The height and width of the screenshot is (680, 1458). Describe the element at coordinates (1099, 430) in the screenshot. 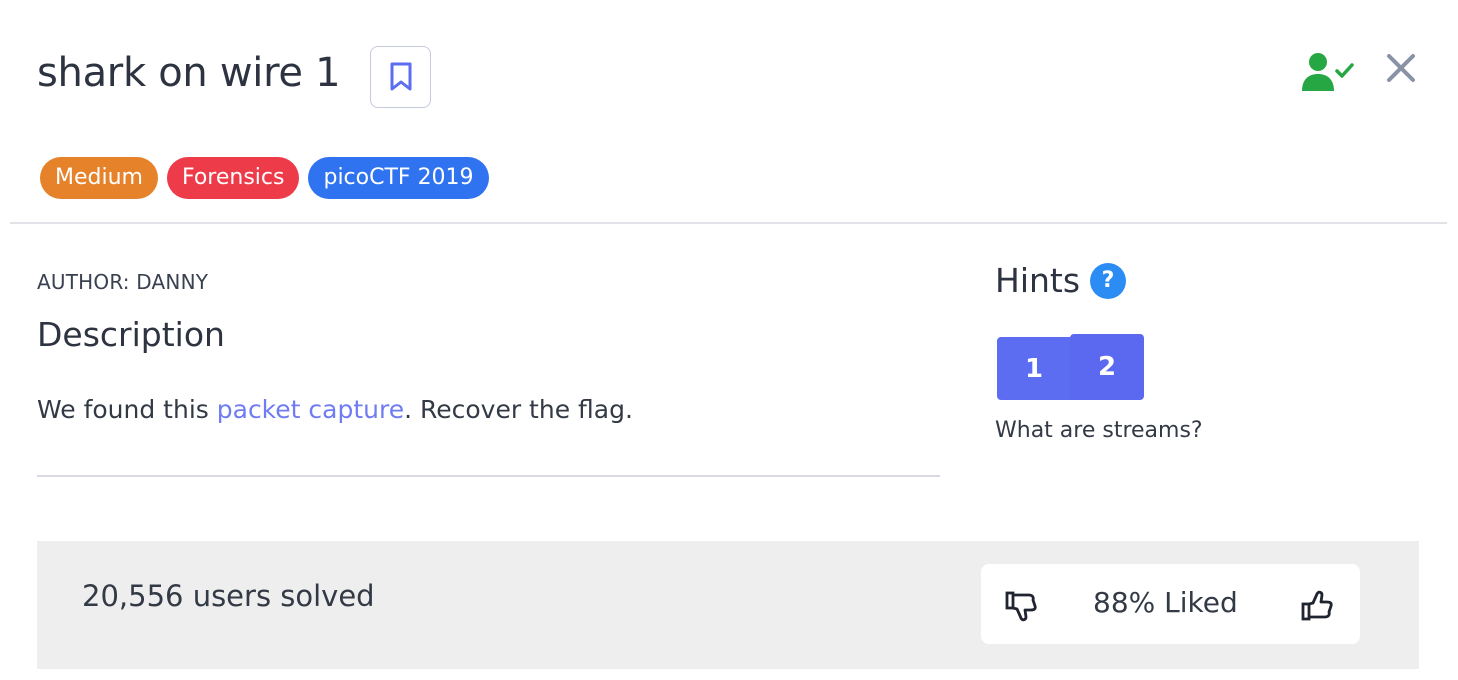

I see `hint-content: What are streams?` at that location.